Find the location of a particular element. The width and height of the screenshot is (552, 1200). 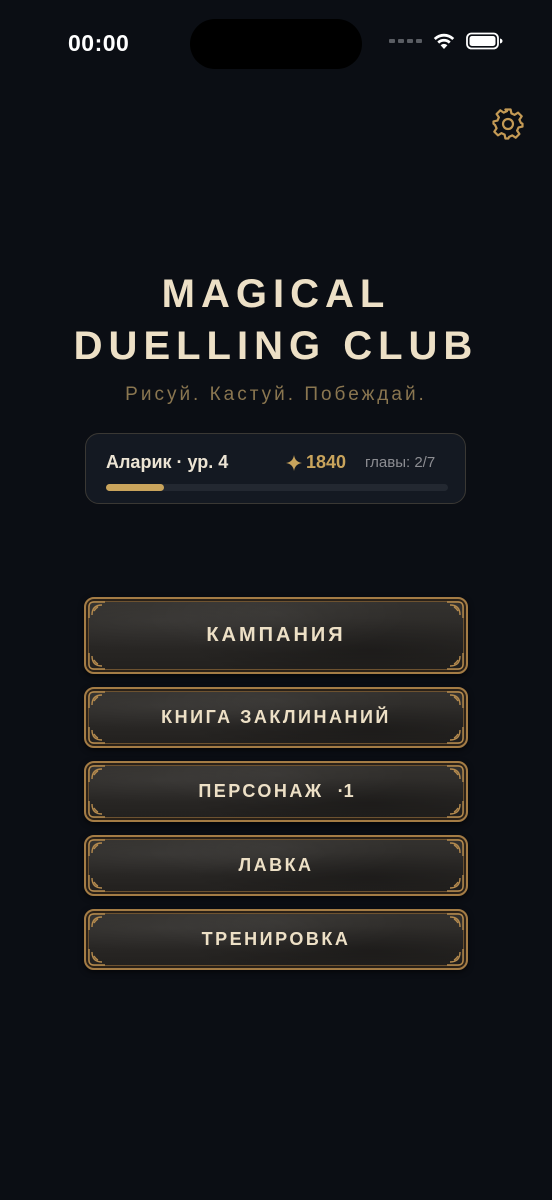

shop-button: ЛАВКА is located at coordinates (276, 865).